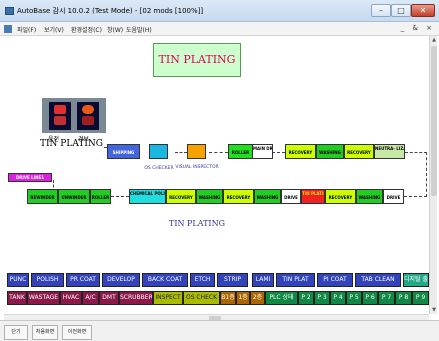 The width and height of the screenshot is (439, 341). Describe the element at coordinates (42, 196) in the screenshot. I see `process-rewinder: REWINDER` at that location.